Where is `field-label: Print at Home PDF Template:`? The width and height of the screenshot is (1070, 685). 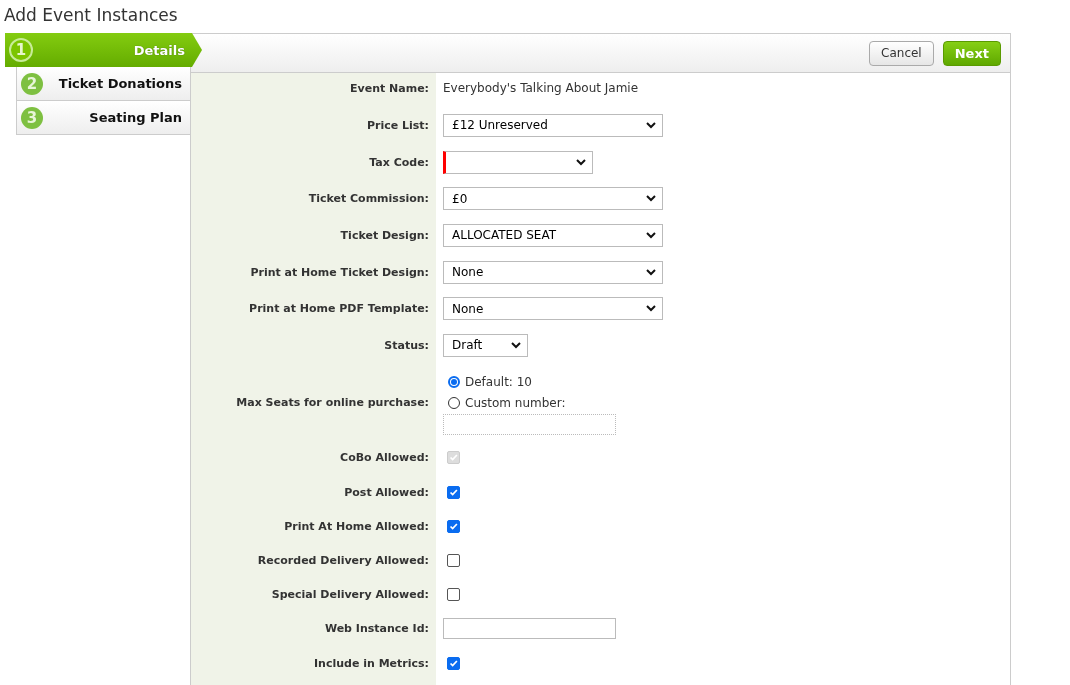 field-label: Print at Home PDF Template: is located at coordinates (339, 309).